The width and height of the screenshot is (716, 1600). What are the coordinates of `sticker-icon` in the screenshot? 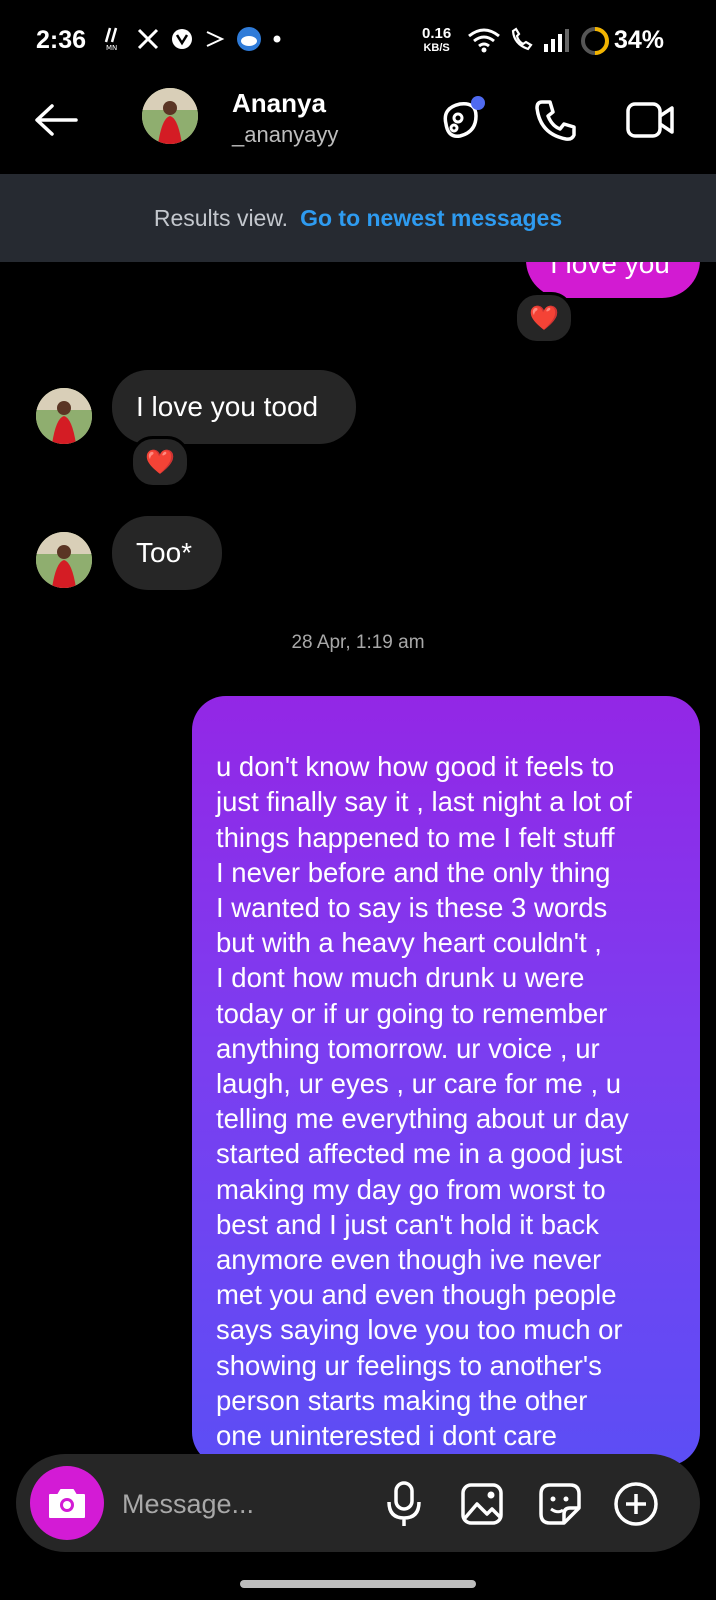 It's located at (560, 1504).